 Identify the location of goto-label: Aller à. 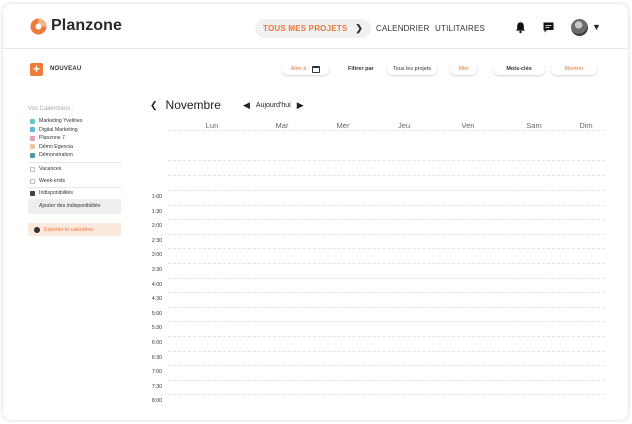
(298, 69).